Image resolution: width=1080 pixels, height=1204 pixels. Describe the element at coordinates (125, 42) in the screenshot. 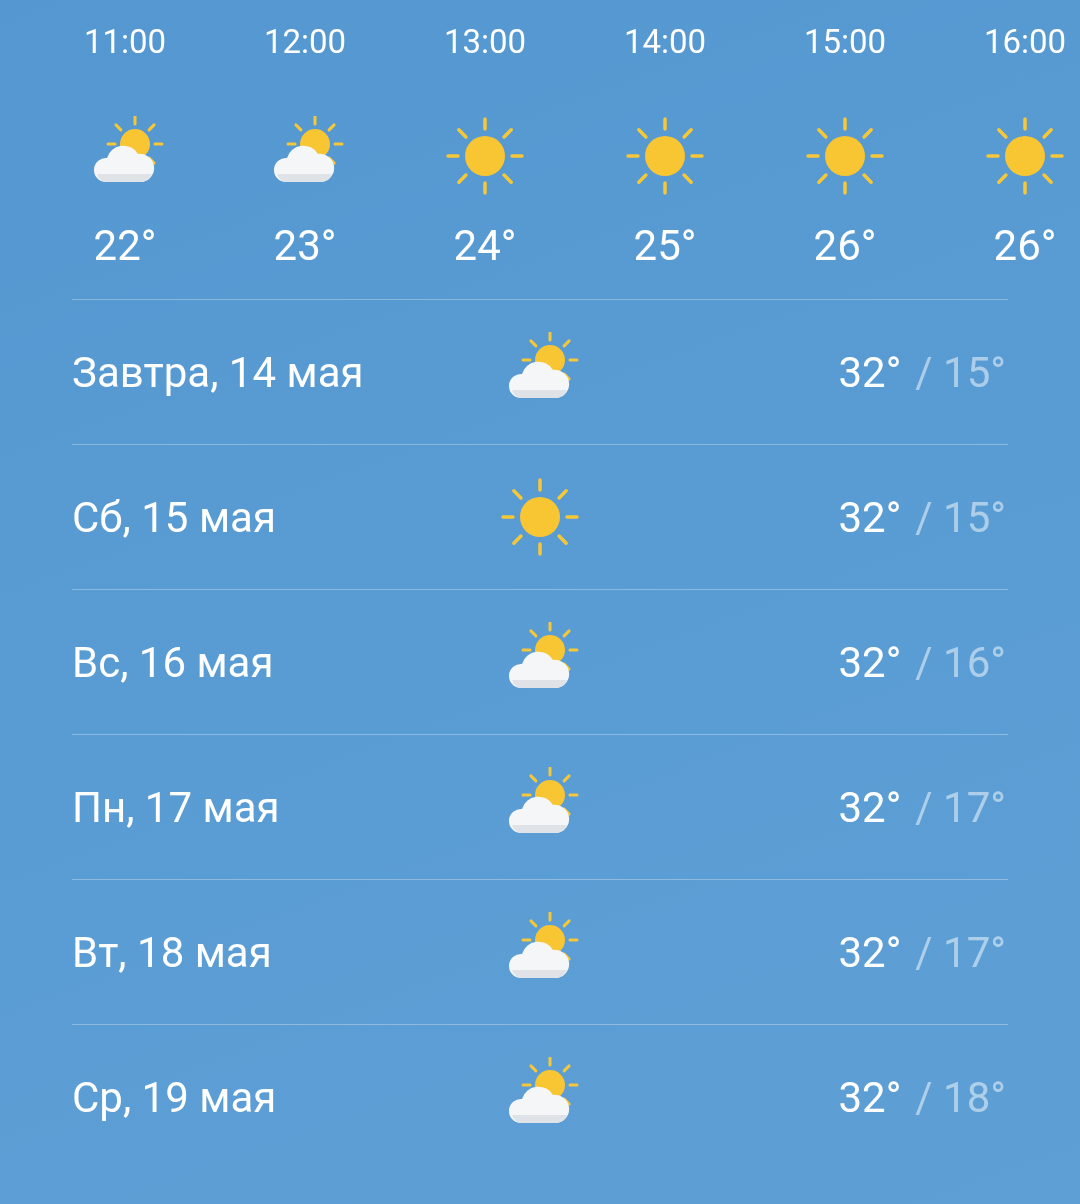

I see `hour-label: 11:00` at that location.